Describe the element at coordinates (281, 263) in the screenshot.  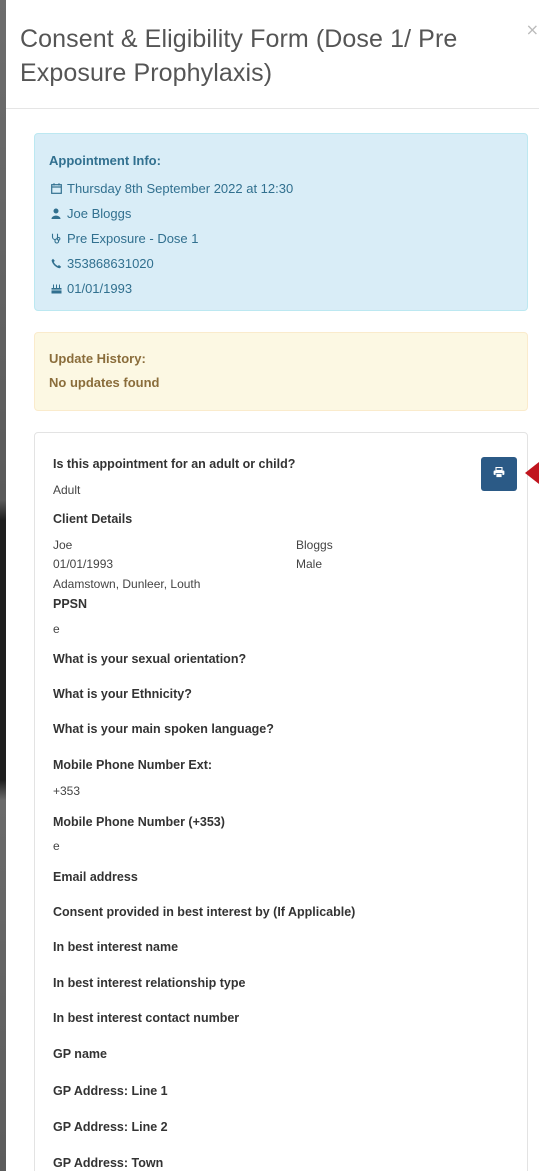
I see `appointment-phone-row: 353868631020` at that location.